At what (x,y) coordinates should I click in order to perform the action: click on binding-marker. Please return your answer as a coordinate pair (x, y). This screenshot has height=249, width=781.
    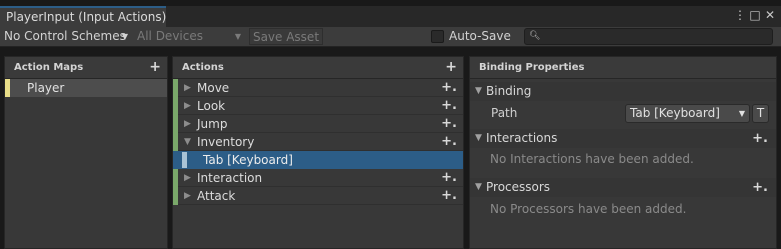
    Looking at the image, I should click on (184, 160).